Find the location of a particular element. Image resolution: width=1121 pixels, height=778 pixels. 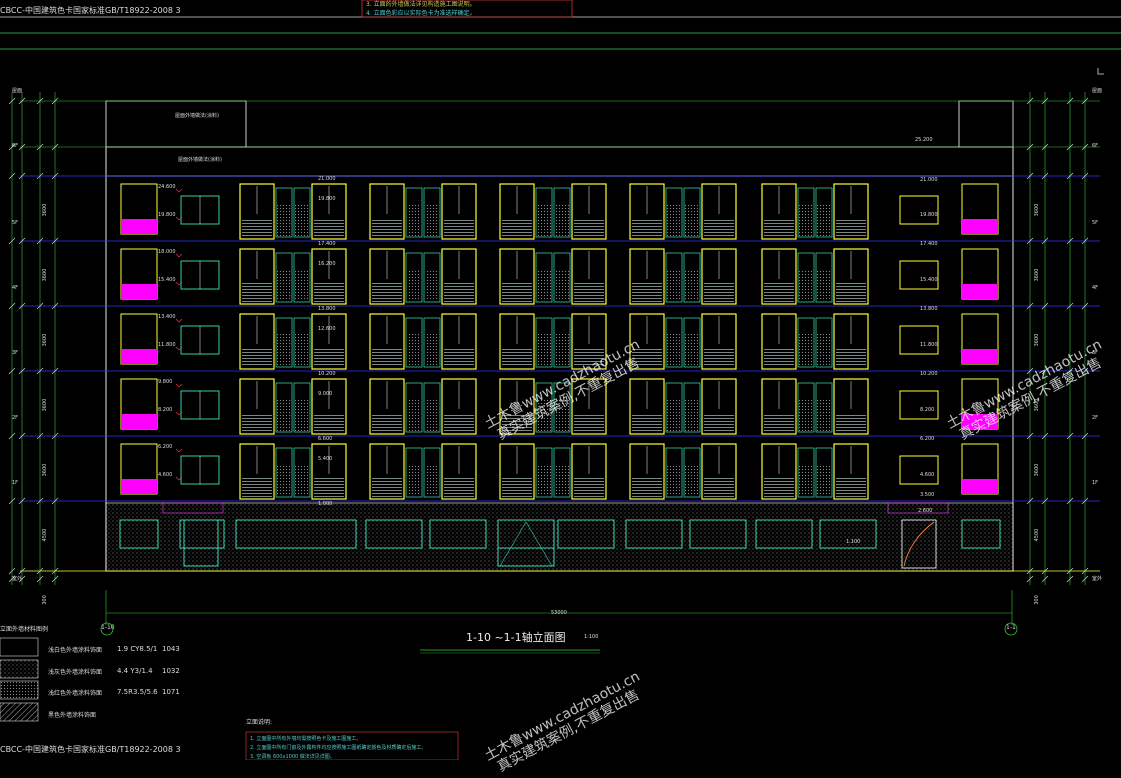

legend-row-2-code: 4.4 Y3/1.4 is located at coordinates (135, 671).